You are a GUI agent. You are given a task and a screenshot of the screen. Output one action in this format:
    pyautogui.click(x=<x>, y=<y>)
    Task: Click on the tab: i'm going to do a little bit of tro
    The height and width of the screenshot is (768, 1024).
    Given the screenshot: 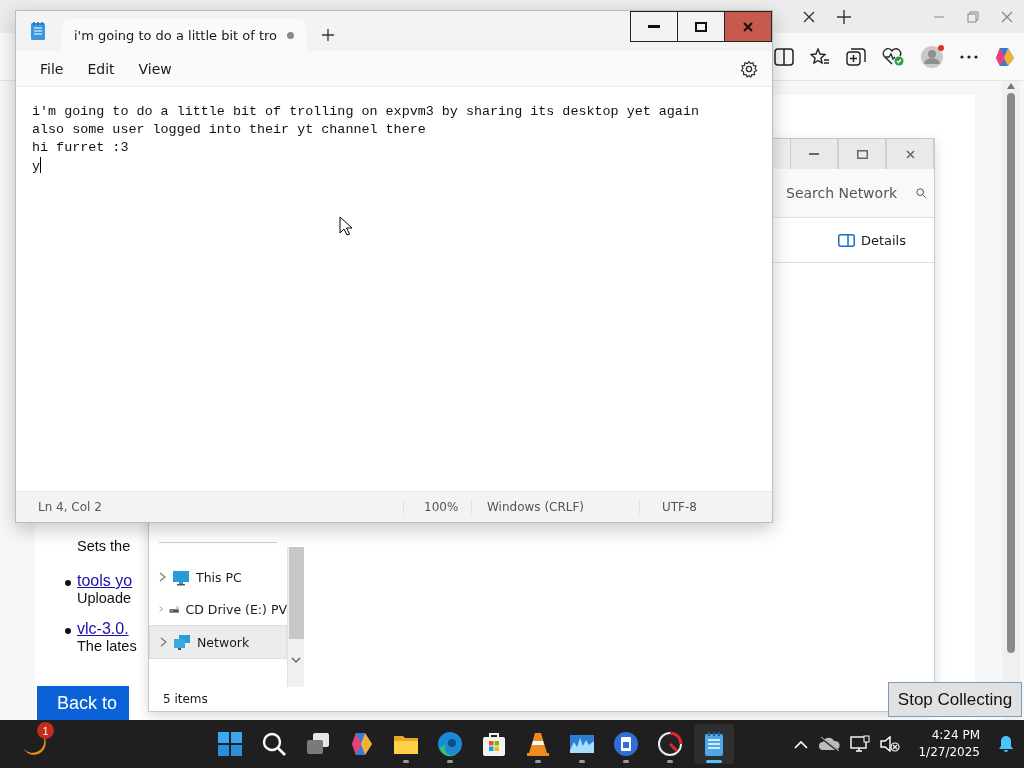 What is the action you would take?
    pyautogui.click(x=184, y=35)
    